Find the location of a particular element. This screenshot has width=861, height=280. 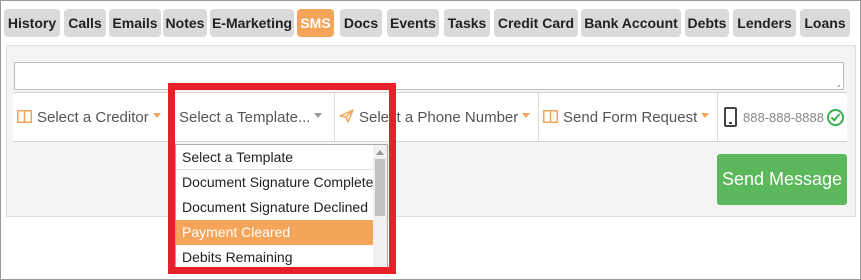

dropdown-scrollbar is located at coordinates (380, 207).